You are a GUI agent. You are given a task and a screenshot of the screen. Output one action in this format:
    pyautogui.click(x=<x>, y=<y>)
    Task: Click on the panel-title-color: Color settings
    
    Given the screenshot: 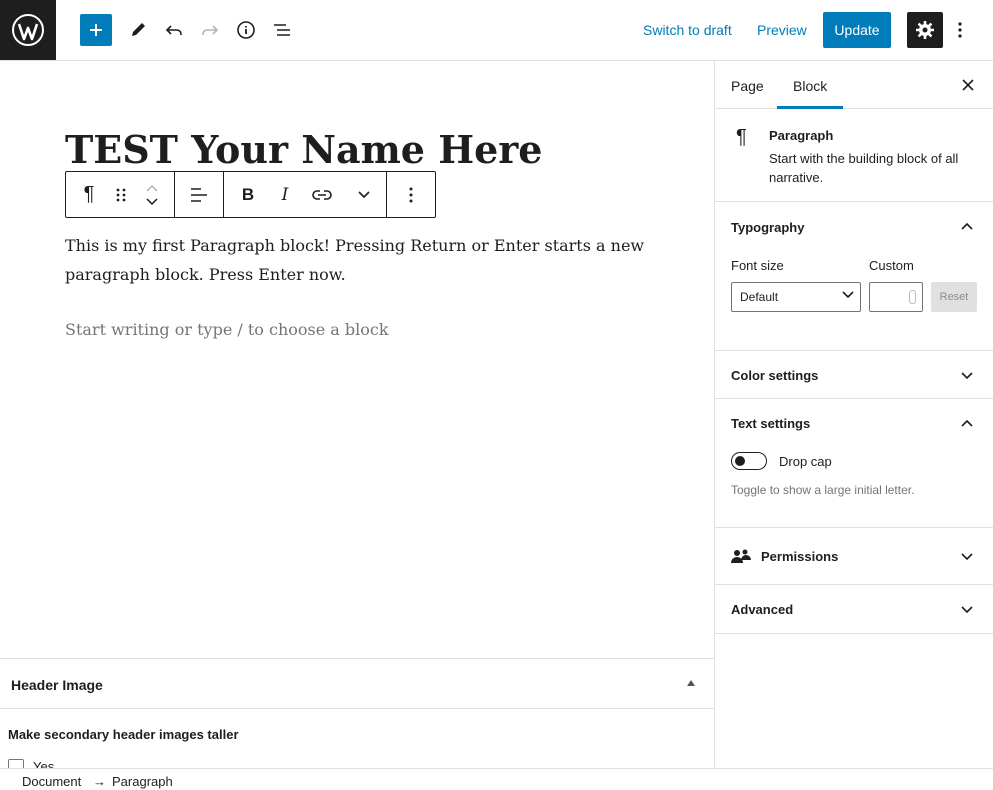 What is the action you would take?
    pyautogui.click(x=775, y=375)
    